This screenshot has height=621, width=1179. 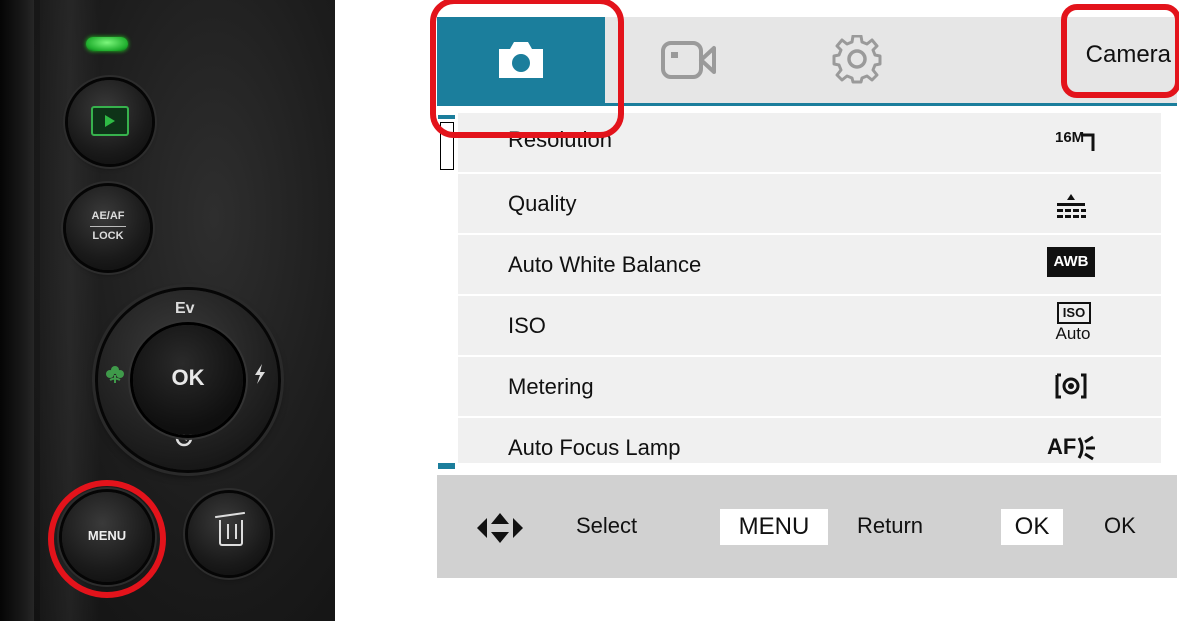 I want to click on ok-key-badge: OK, so click(x=1032, y=527).